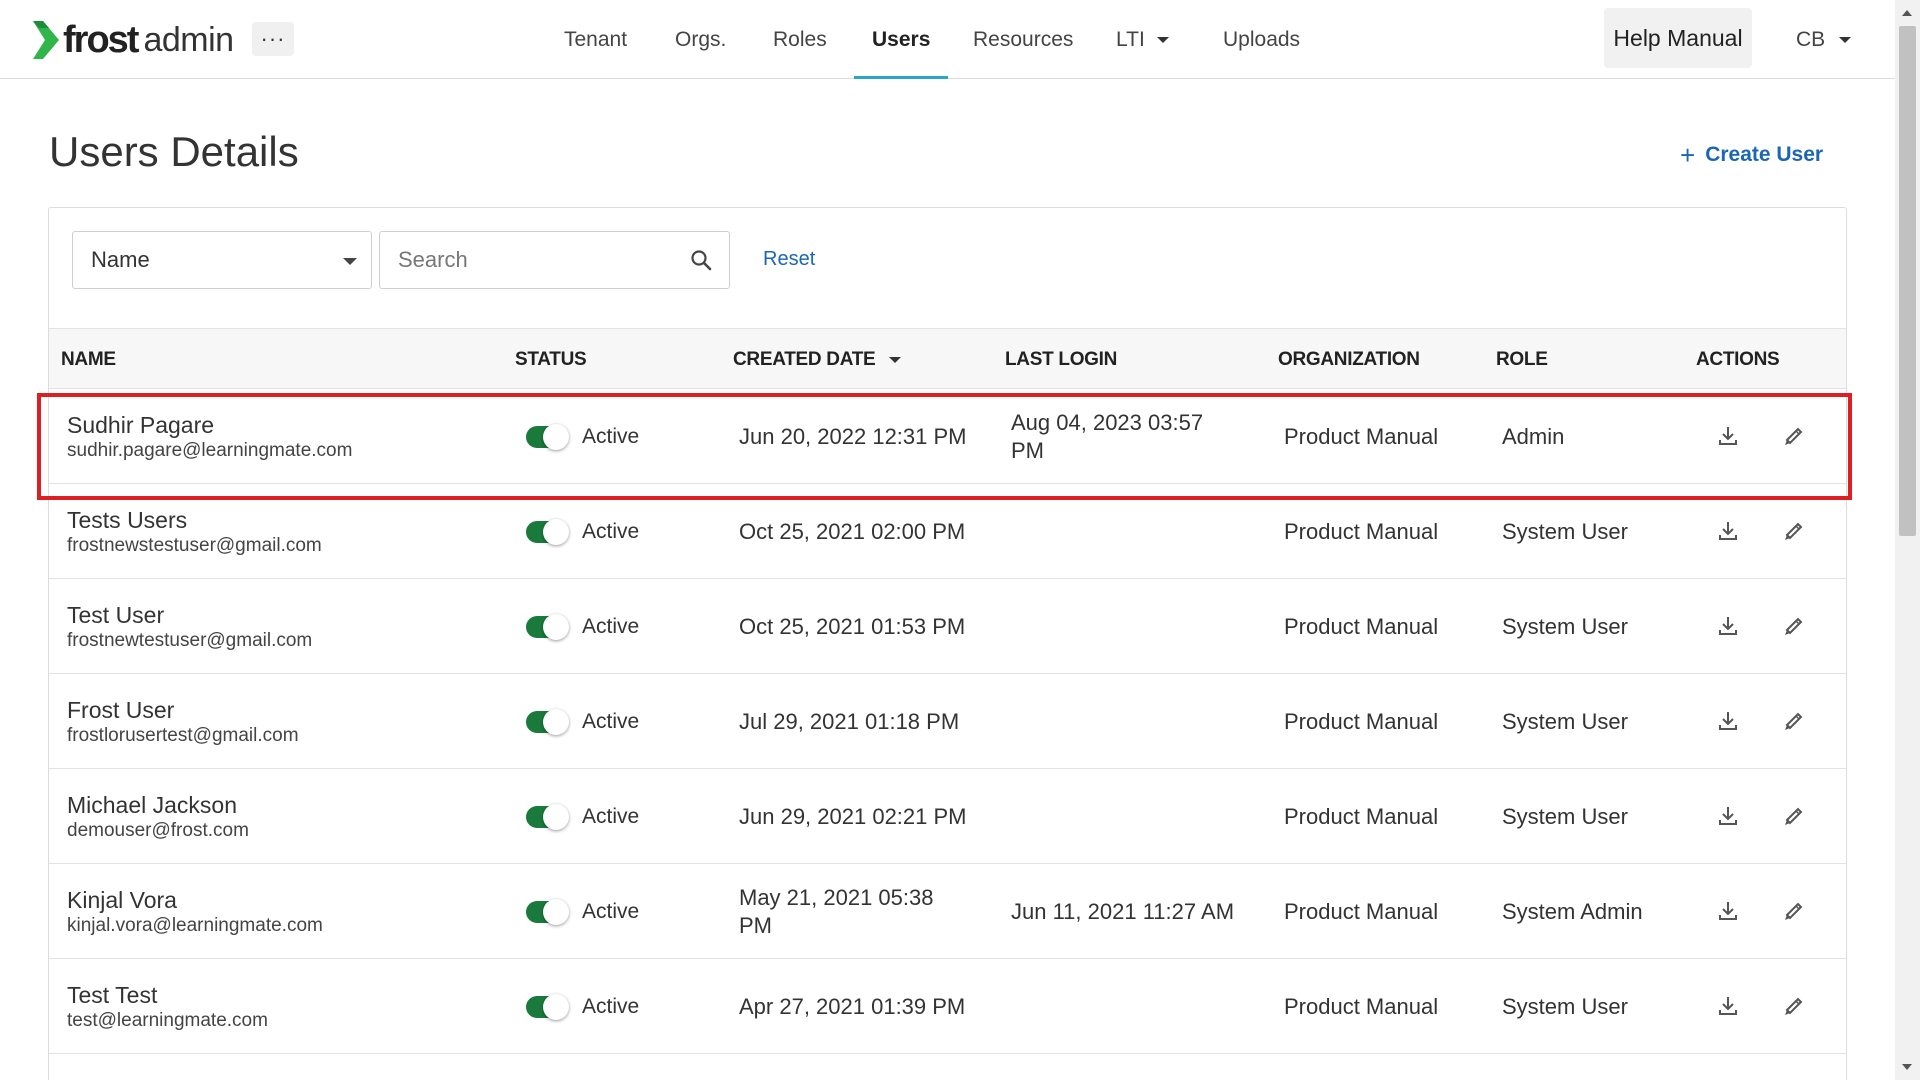  What do you see at coordinates (277, 816) in the screenshot?
I see `user-cell: Michael Jackson demouser@frost.com` at bounding box center [277, 816].